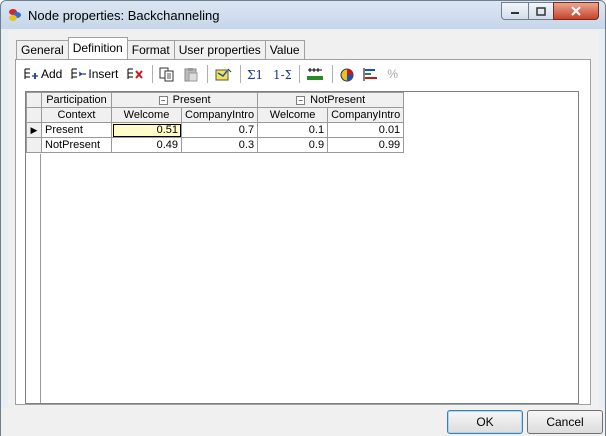 This screenshot has width=606, height=436. I want to click on dialog-footer: OK Cancel, so click(303, 422).